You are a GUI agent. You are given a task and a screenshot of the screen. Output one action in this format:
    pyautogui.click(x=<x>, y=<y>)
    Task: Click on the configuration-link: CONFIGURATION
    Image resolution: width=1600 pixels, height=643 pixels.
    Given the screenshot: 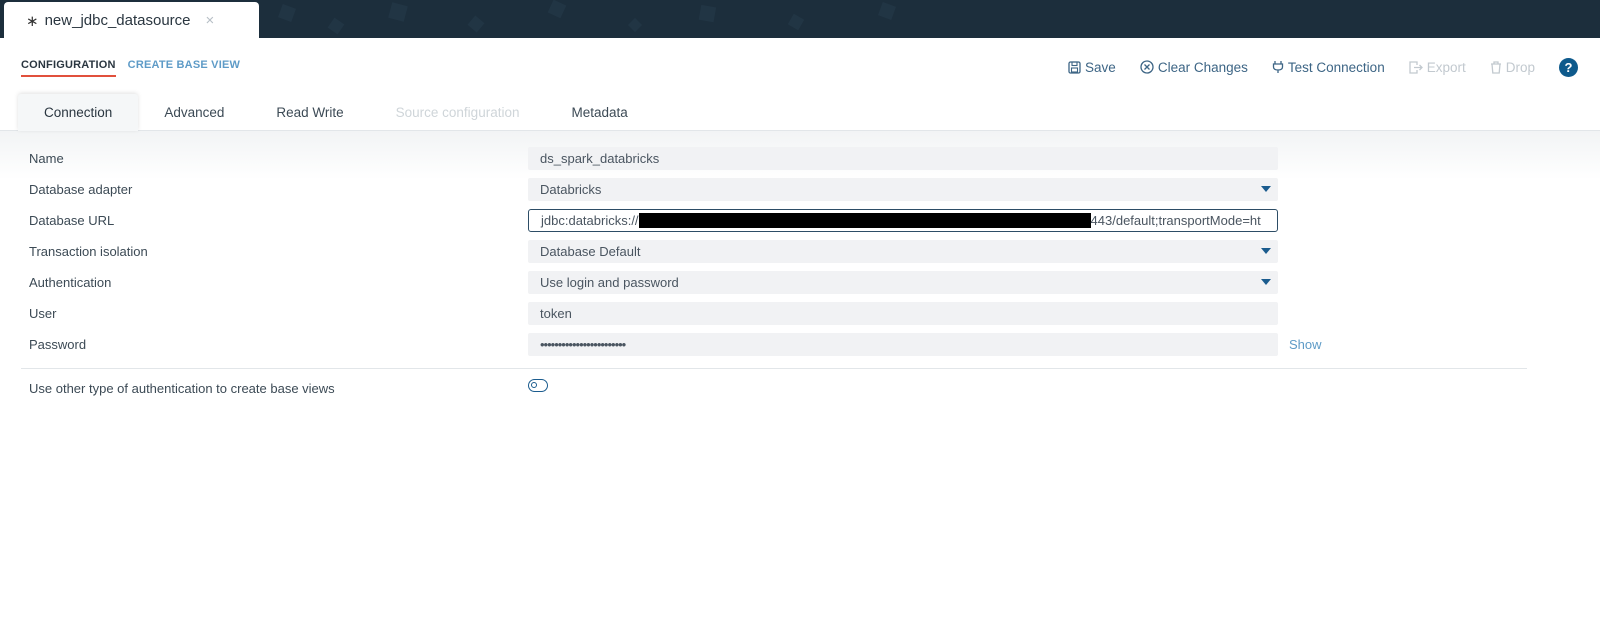 What is the action you would take?
    pyautogui.click(x=68, y=68)
    